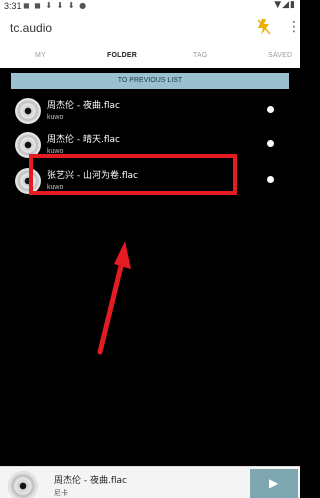  Describe the element at coordinates (150, 27) in the screenshot. I see `app-bar: tc.audio ⋮` at that location.